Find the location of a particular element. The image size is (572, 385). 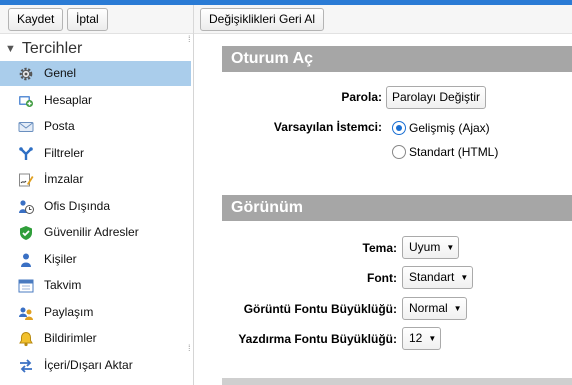

next-section-edge is located at coordinates (397, 381).